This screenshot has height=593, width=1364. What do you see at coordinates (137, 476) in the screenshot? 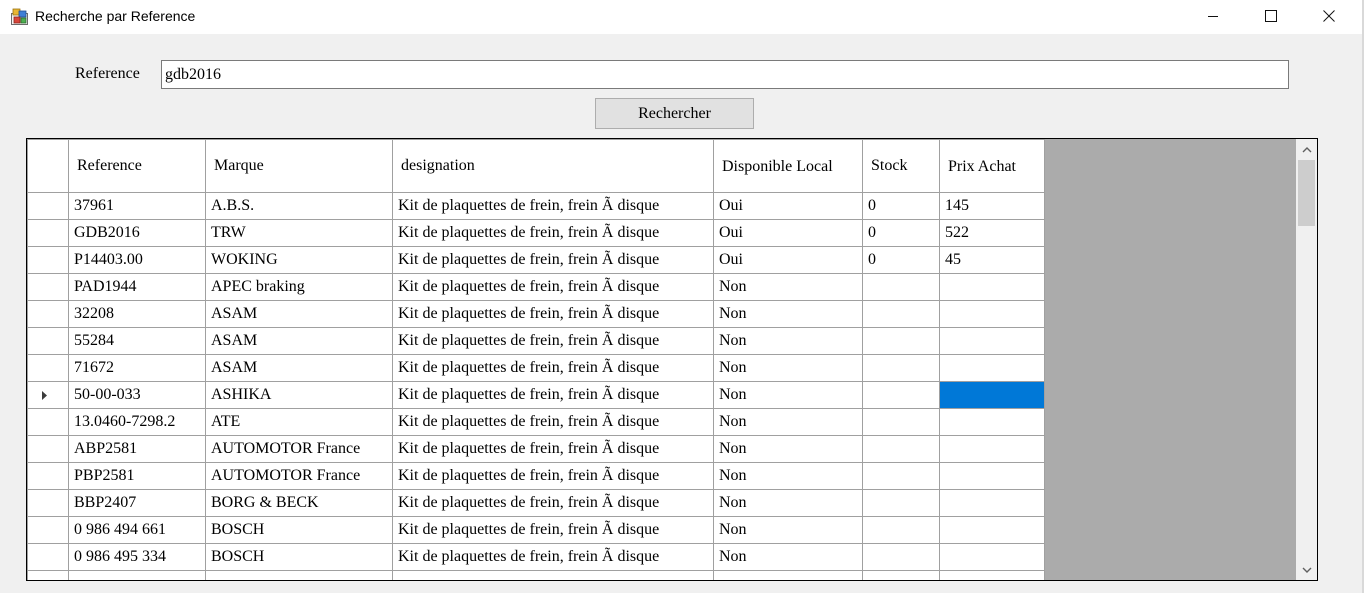
I see `cell-reference: PBP2581` at bounding box center [137, 476].